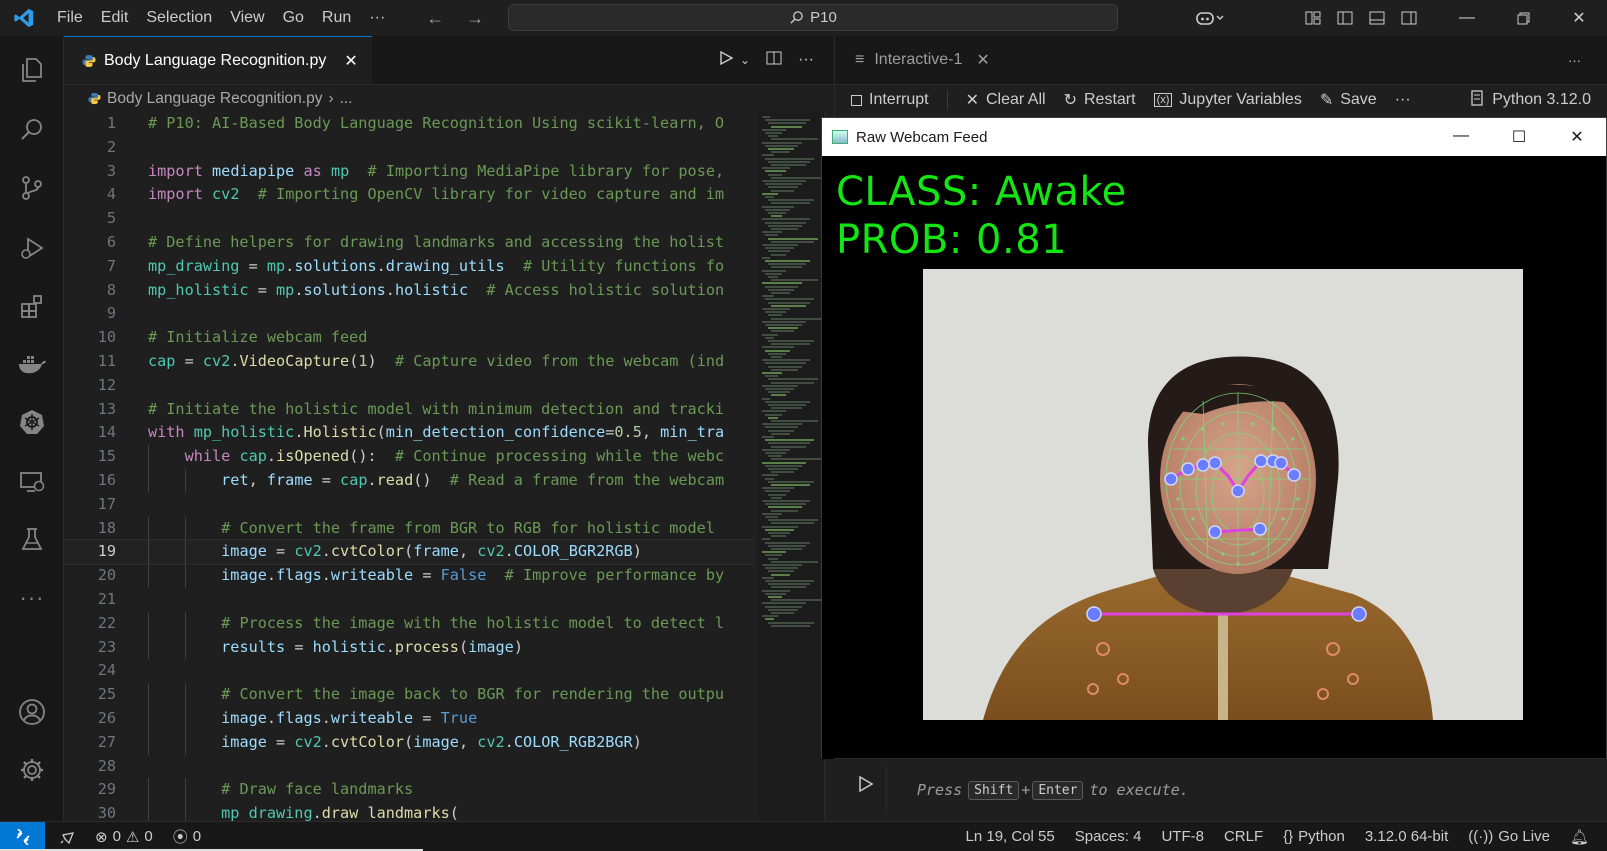  What do you see at coordinates (350, 61) in the screenshot?
I see `close-tab-icon: ✕` at bounding box center [350, 61].